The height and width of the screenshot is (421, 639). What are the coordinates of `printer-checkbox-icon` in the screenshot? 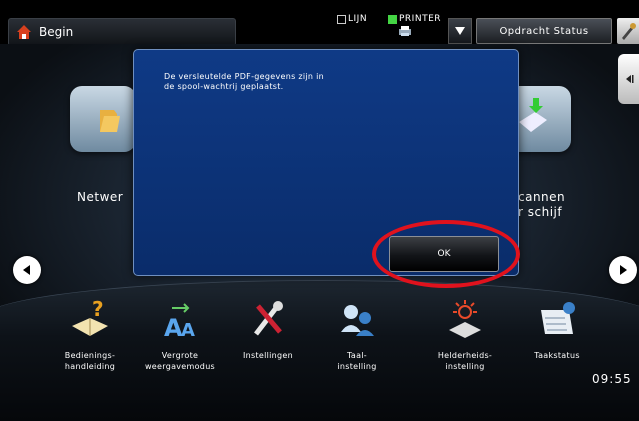 It's located at (392, 19).